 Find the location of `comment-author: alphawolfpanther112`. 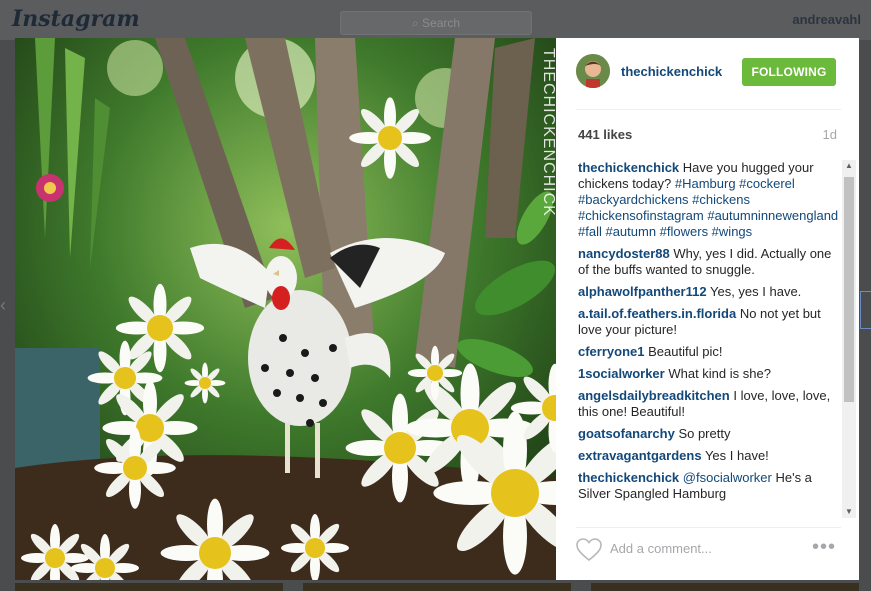

comment-author: alphawolfpanther112 is located at coordinates (642, 291).